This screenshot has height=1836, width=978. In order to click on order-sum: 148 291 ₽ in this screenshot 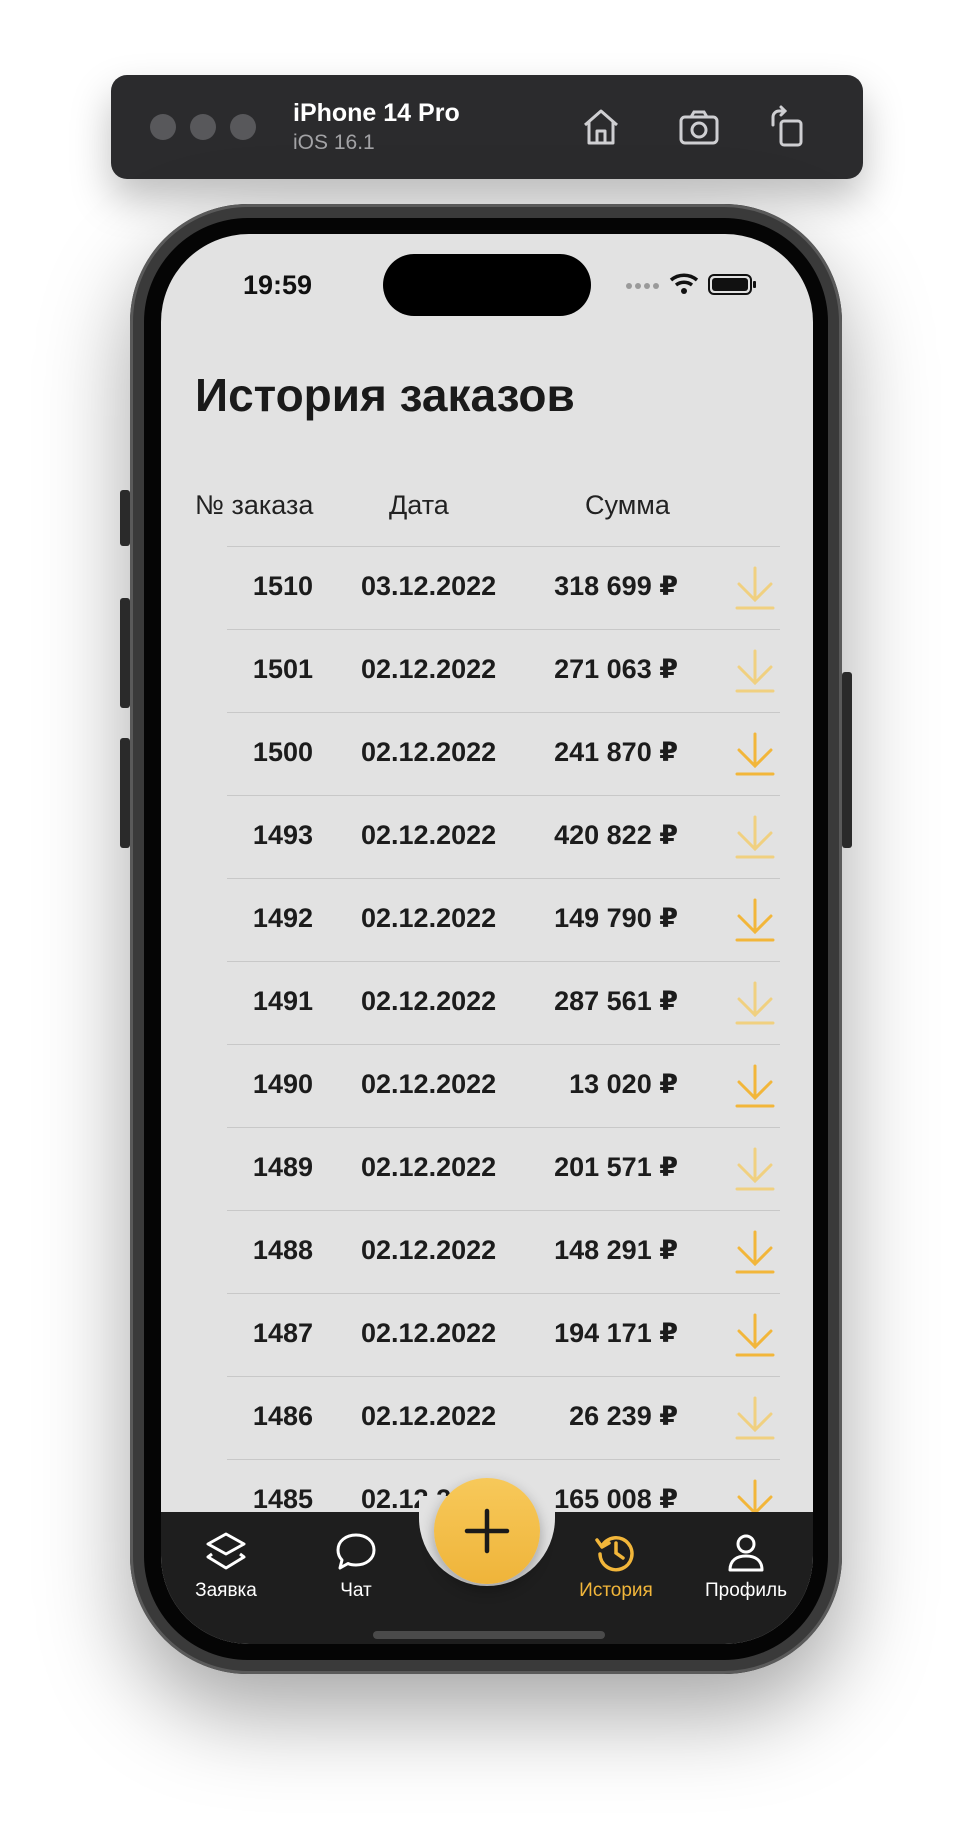, I will do `click(616, 1250)`.